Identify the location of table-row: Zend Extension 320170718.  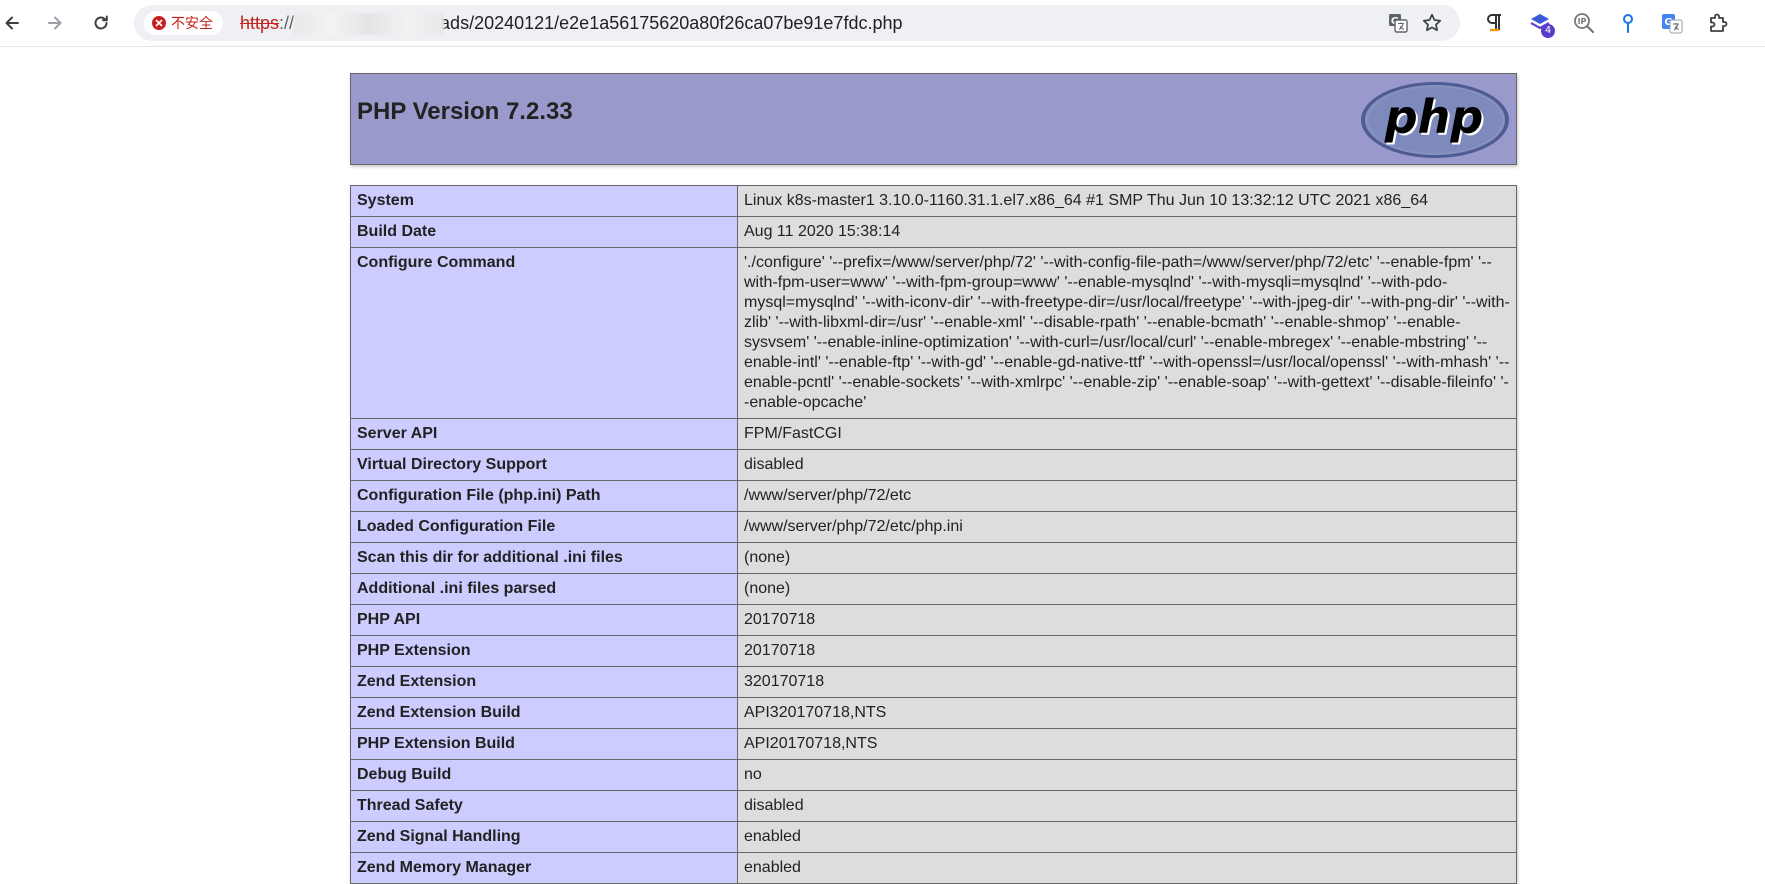
(933, 682).